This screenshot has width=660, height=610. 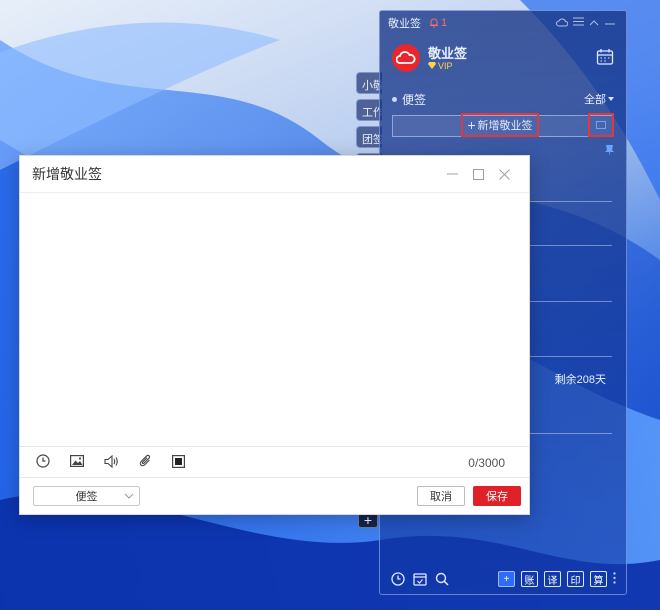 What do you see at coordinates (444, 23) in the screenshot?
I see `notification-count: 1` at bounding box center [444, 23].